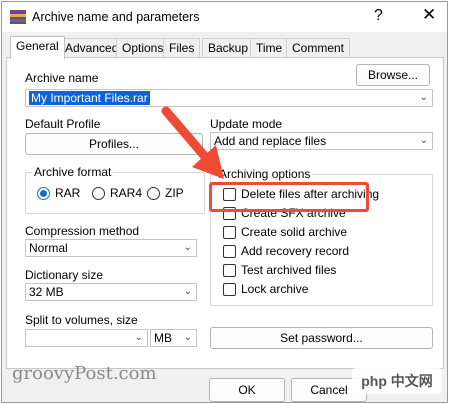 Image resolution: width=449 pixels, height=404 pixels. Describe the element at coordinates (82, 231) in the screenshot. I see `compression-label: Compression method` at that location.